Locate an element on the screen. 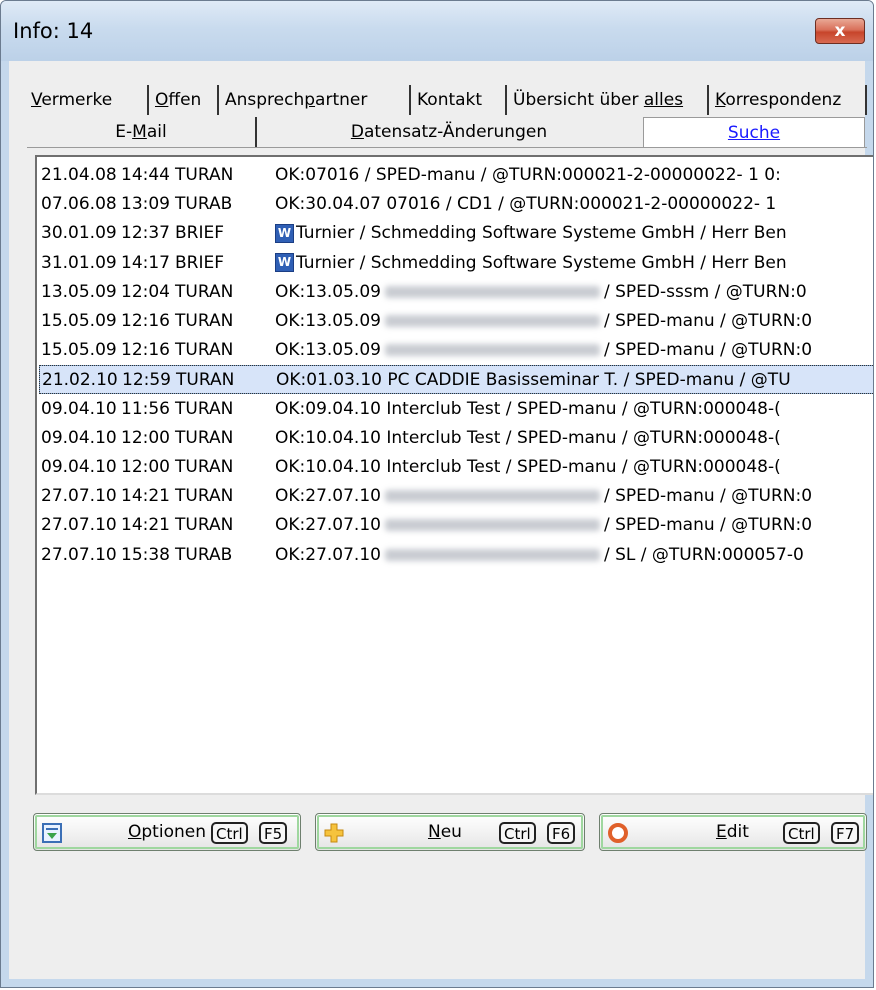  close-icon: x is located at coordinates (840, 31).